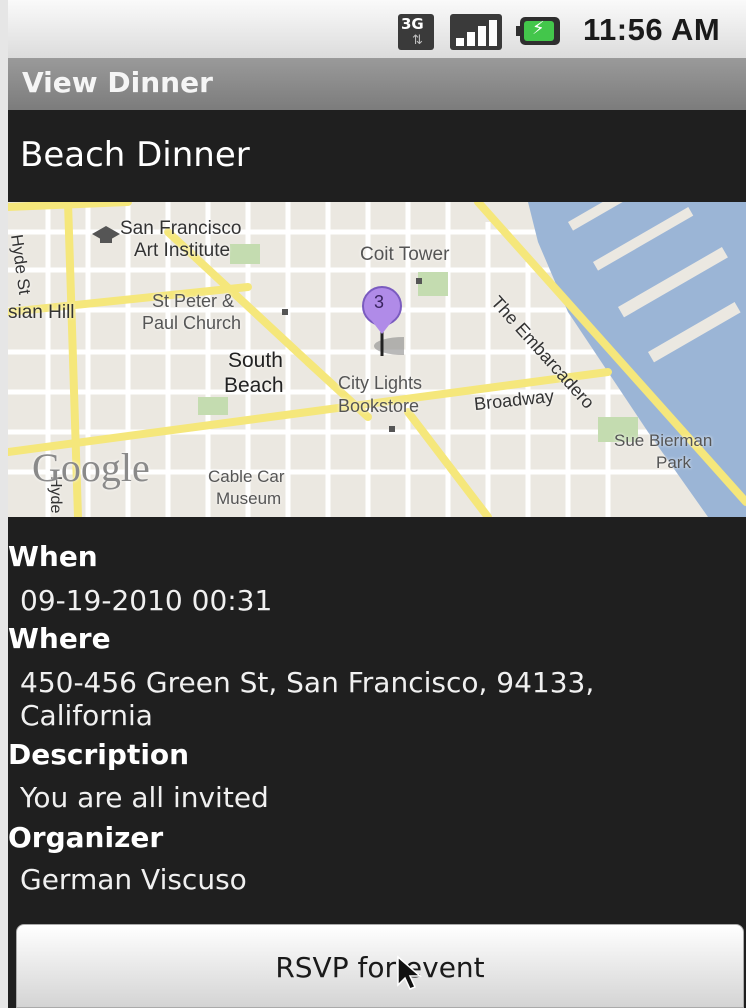 This screenshot has height=1008, width=746. What do you see at coordinates (4, 504) in the screenshot?
I see `window-edge` at bounding box center [4, 504].